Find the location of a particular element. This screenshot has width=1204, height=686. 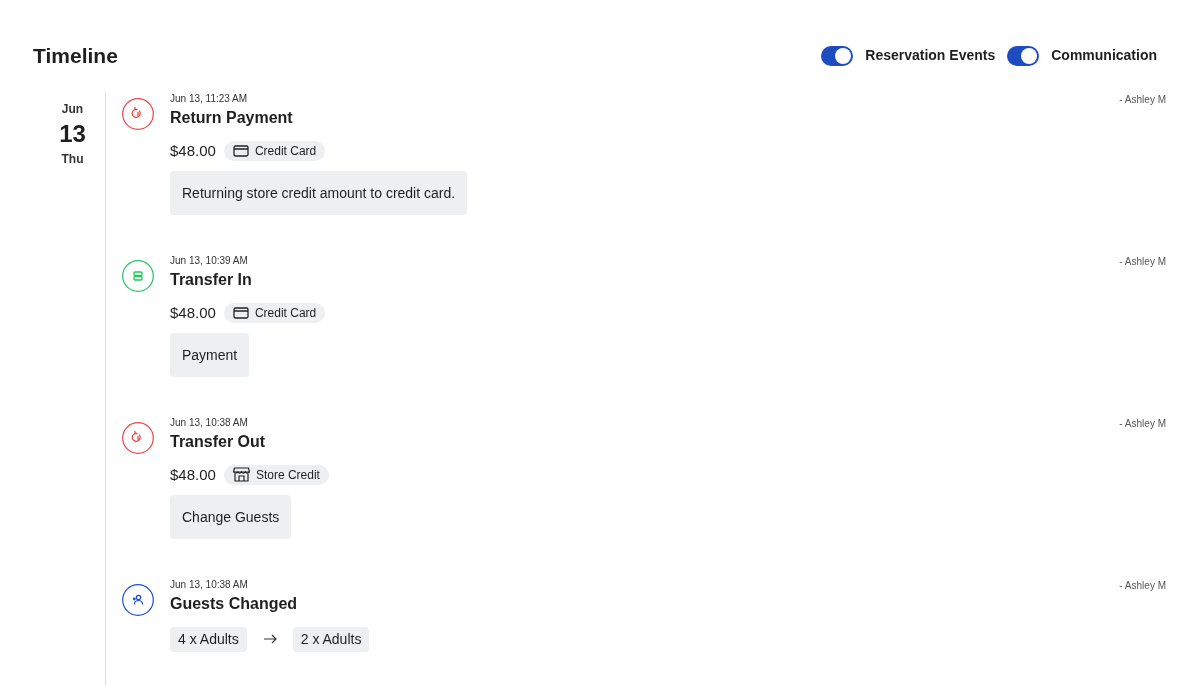

arrow-icon is located at coordinates (269, 639).